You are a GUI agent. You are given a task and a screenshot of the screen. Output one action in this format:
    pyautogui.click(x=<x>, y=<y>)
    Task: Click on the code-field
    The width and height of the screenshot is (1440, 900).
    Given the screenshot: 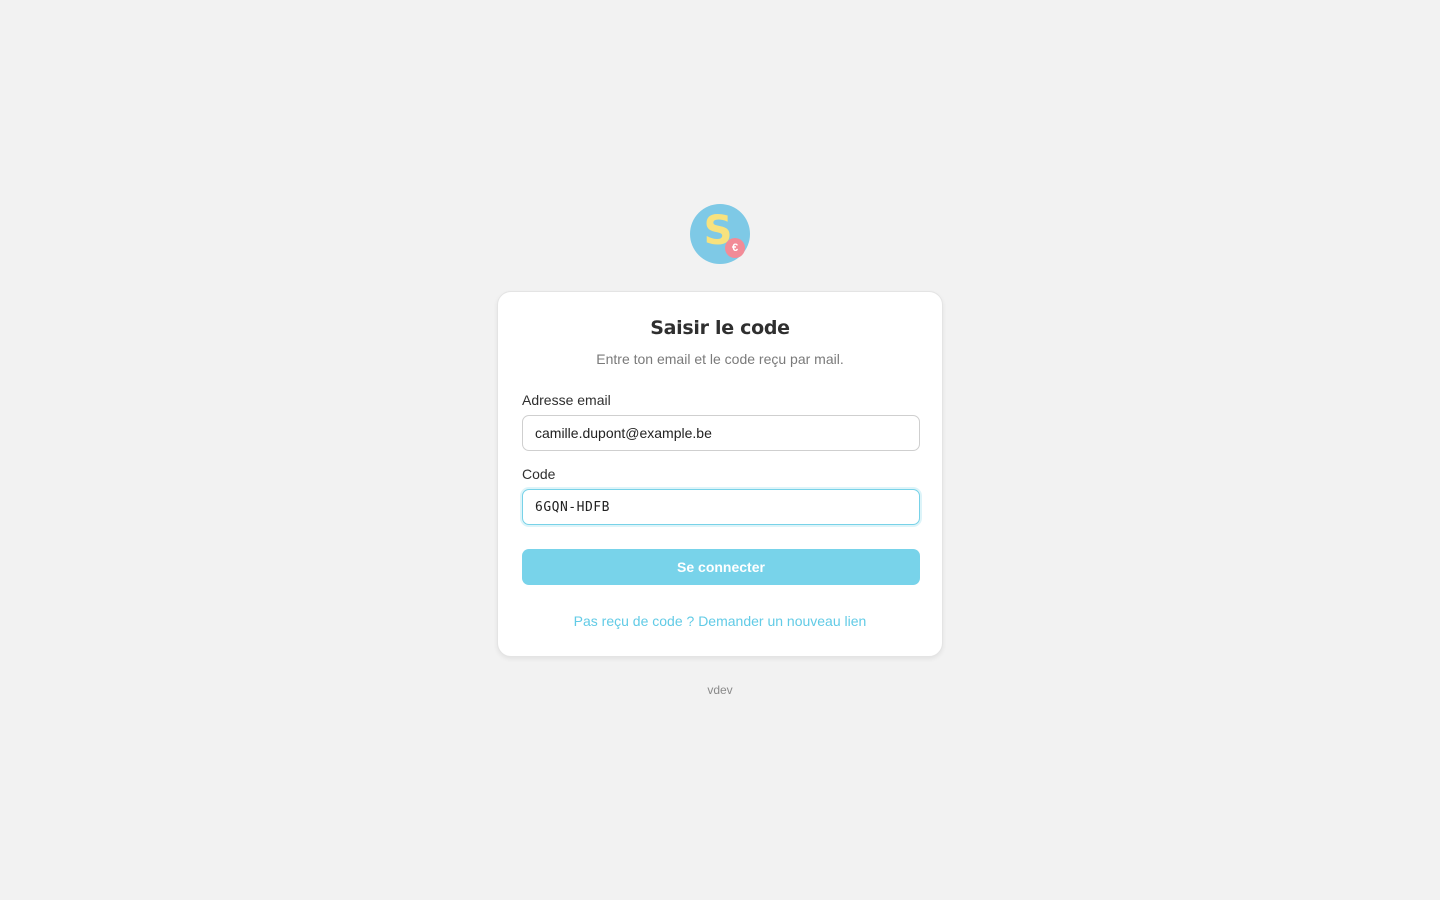 What is the action you would take?
    pyautogui.click(x=721, y=507)
    